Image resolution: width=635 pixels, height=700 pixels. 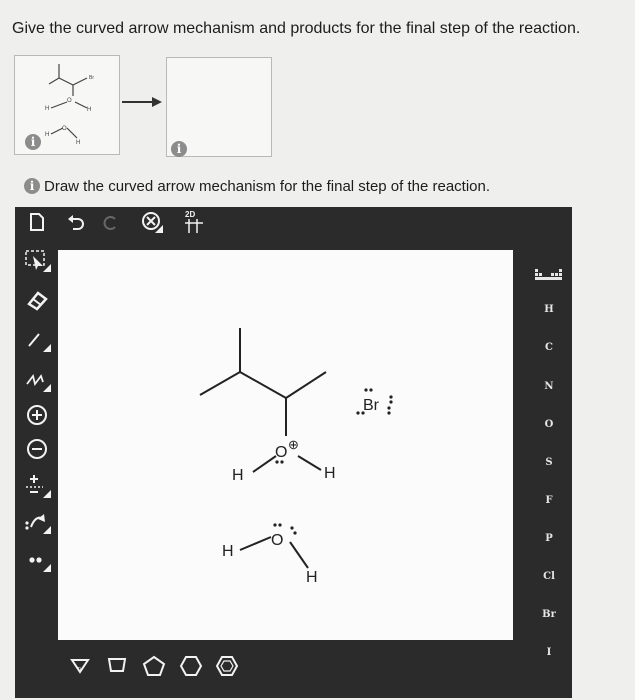 I want to click on carbon-bond, so click(x=263, y=385).